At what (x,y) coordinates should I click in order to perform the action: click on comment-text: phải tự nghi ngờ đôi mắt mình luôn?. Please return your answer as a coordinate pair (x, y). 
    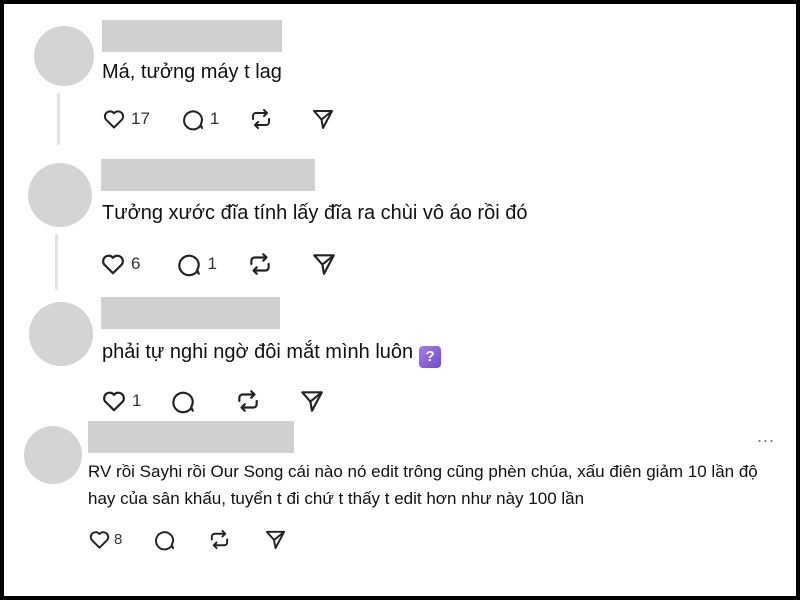
    Looking at the image, I should click on (272, 354).